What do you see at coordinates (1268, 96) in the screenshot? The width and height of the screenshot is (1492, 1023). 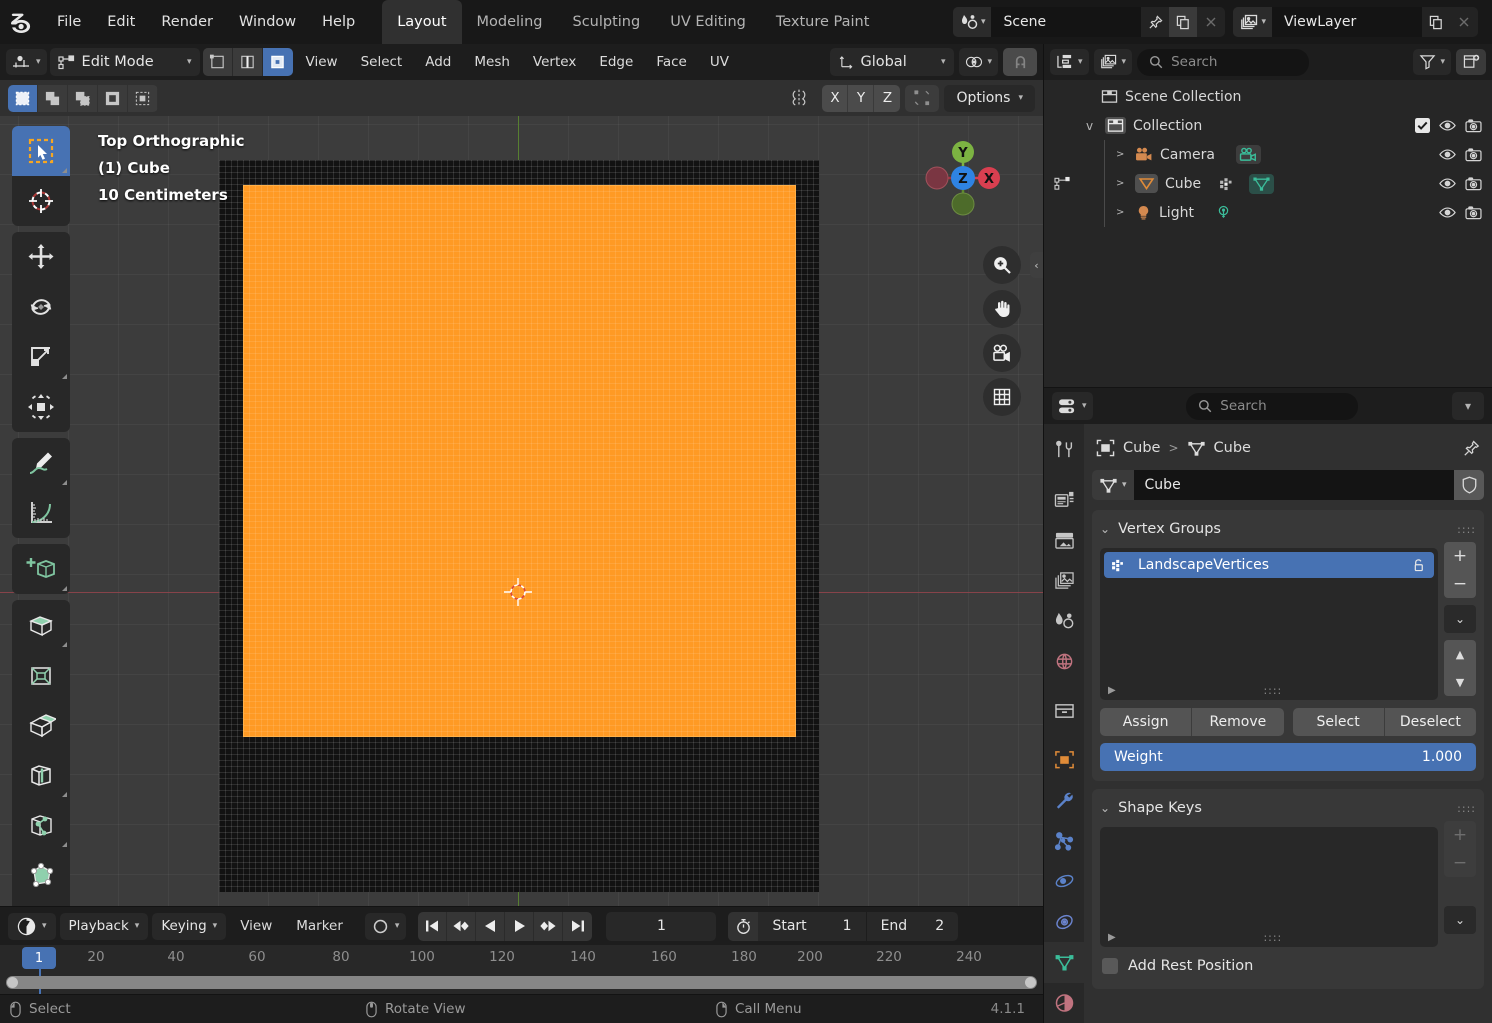 I see `outliner-row-scene-collection: Scene Collection` at bounding box center [1268, 96].